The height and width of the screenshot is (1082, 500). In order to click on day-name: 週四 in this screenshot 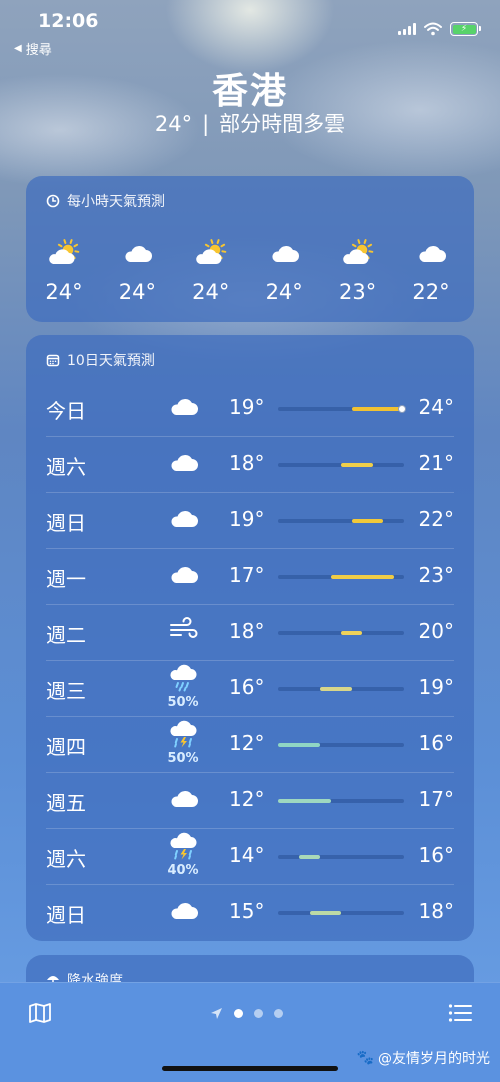, I will do `click(66, 747)`.